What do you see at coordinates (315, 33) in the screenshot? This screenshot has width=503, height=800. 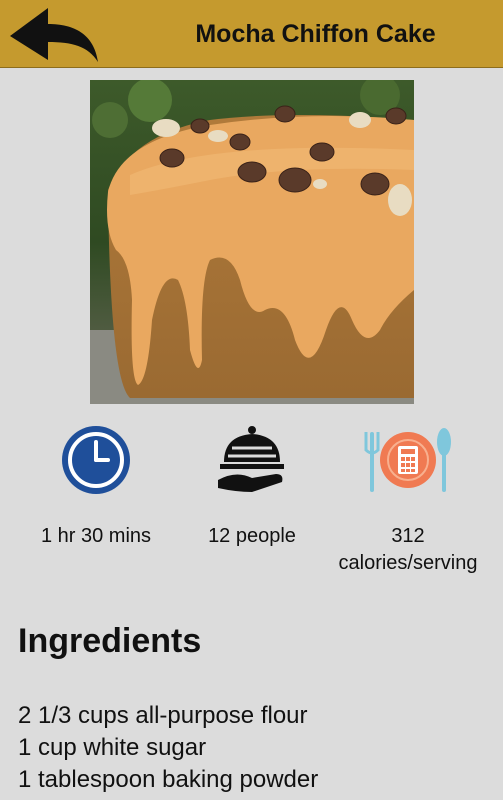 I see `page-title: Mocha Chiffon Cake` at bounding box center [315, 33].